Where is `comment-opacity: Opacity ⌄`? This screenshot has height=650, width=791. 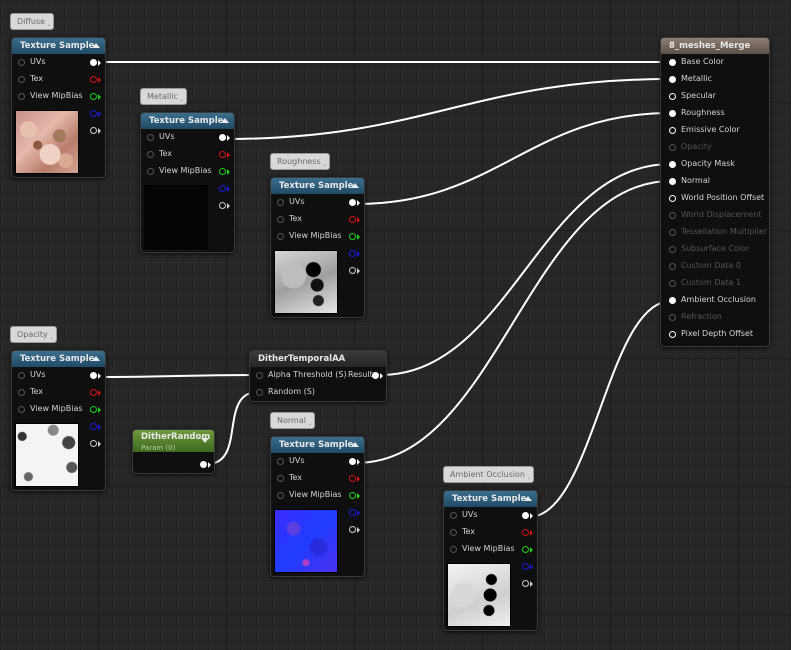
comment-opacity: Opacity ⌄ is located at coordinates (33, 334).